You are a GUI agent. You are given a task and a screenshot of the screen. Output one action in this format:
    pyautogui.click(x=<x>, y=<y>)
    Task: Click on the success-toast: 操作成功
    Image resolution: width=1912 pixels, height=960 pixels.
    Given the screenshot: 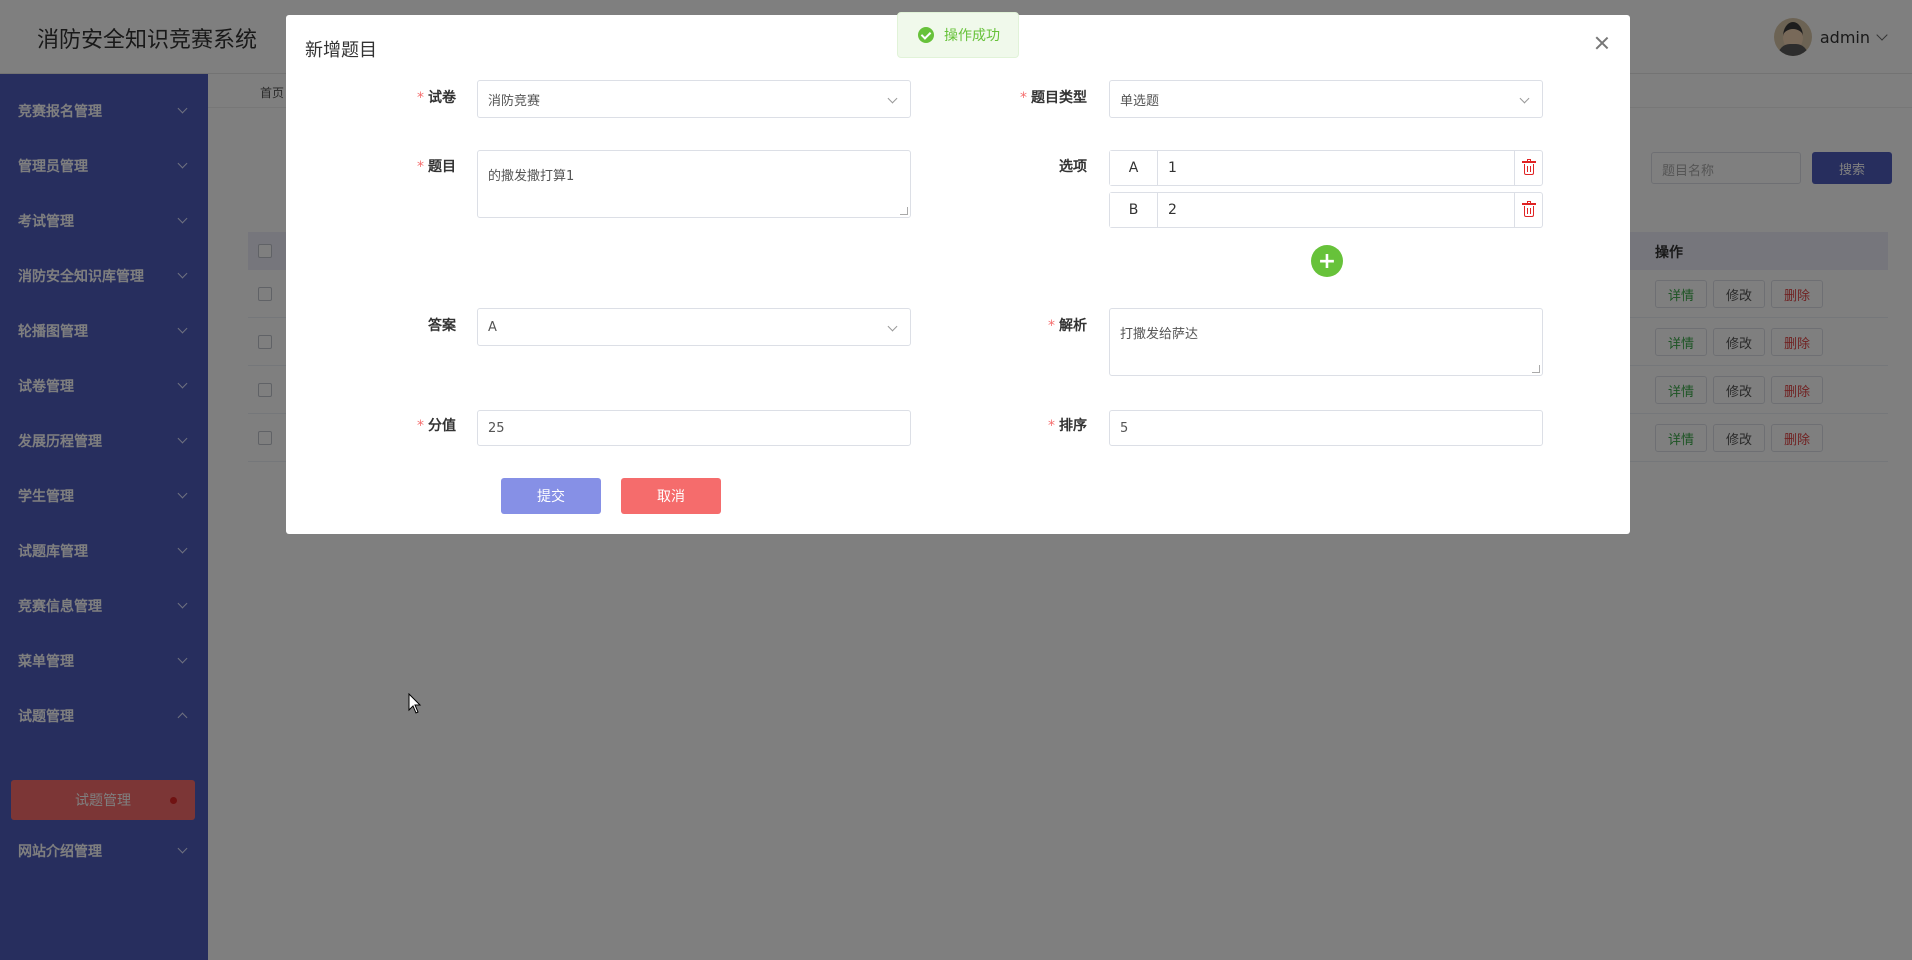 What is the action you would take?
    pyautogui.click(x=958, y=35)
    